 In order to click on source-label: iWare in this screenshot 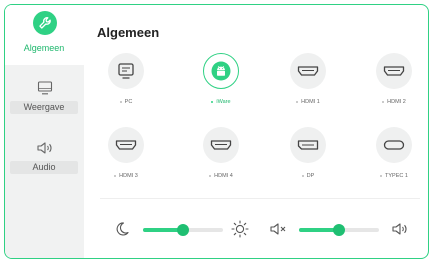, I will do `click(223, 102)`.